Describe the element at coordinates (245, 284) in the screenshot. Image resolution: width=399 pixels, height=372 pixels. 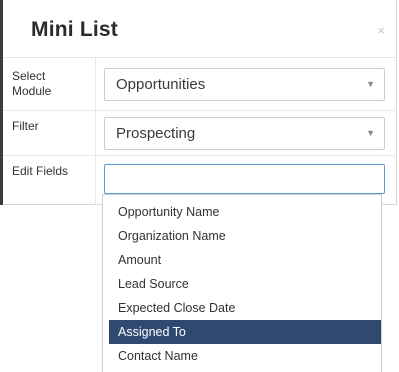
I see `dropdown-option: Lead Source` at that location.